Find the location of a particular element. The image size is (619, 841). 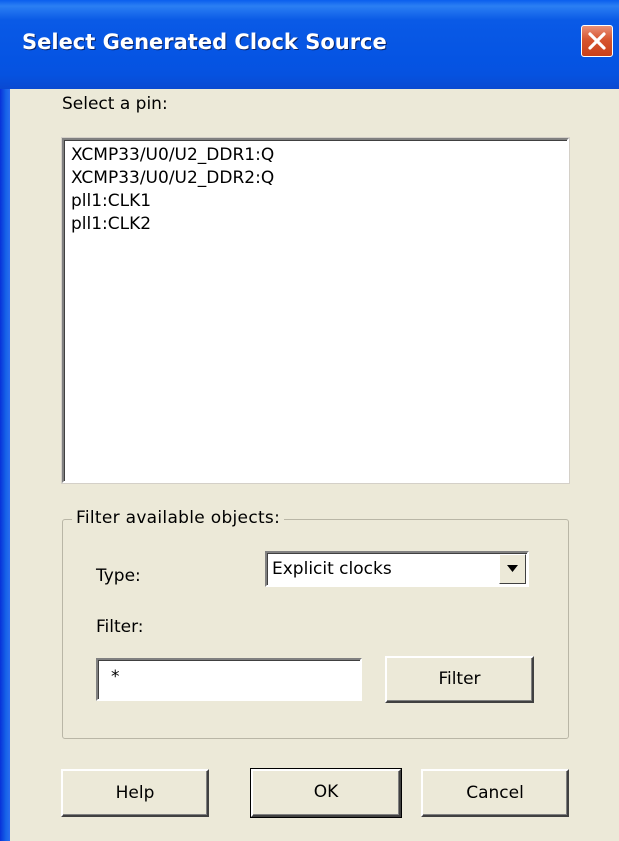

title-bar: Select Generated Clock Source is located at coordinates (309, 44).